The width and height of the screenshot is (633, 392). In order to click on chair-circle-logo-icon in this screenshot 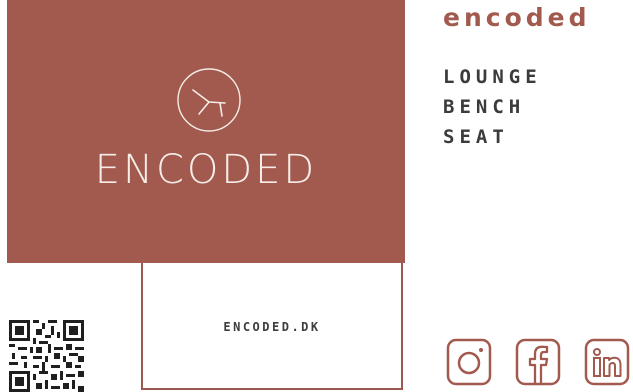, I will do `click(209, 100)`.